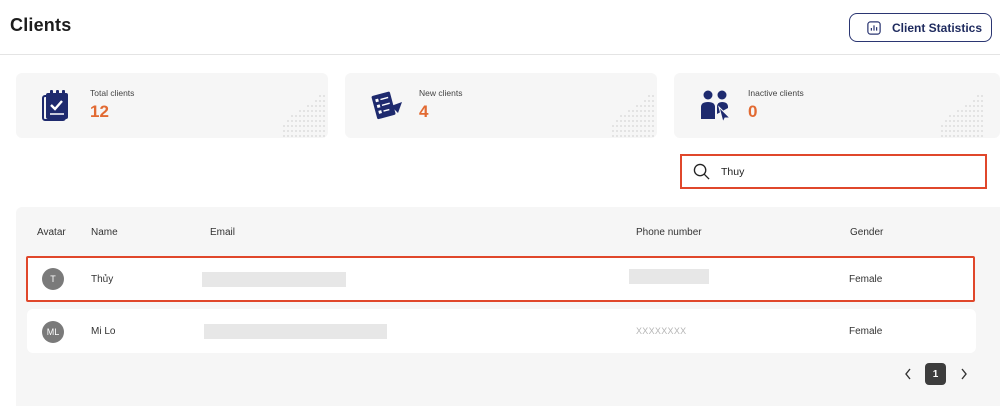 The height and width of the screenshot is (406, 1000). I want to click on client-statistics-button: Client Statistics, so click(920, 27).